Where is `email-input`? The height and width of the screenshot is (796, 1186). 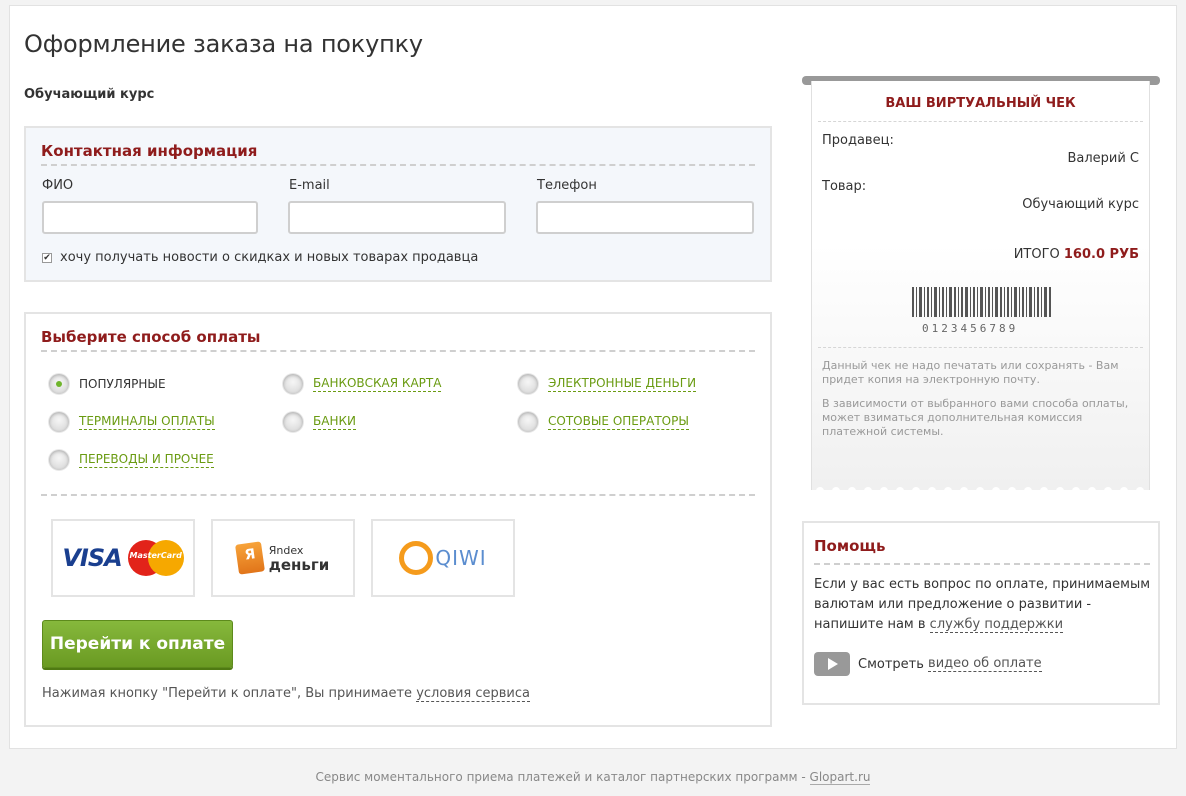
email-input is located at coordinates (397, 217).